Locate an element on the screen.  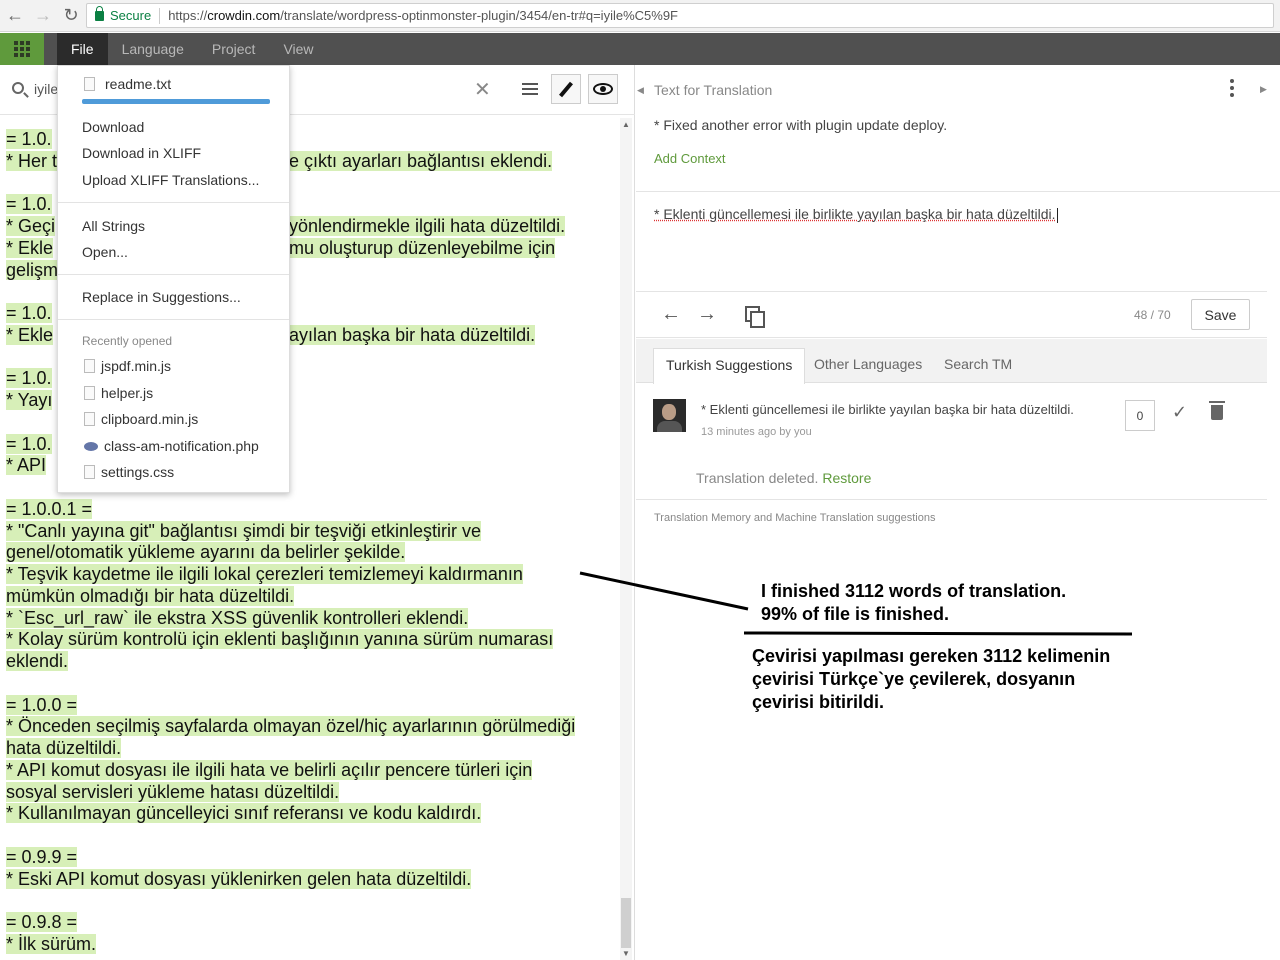
forward-arrow-icon: → is located at coordinates (43, 16).